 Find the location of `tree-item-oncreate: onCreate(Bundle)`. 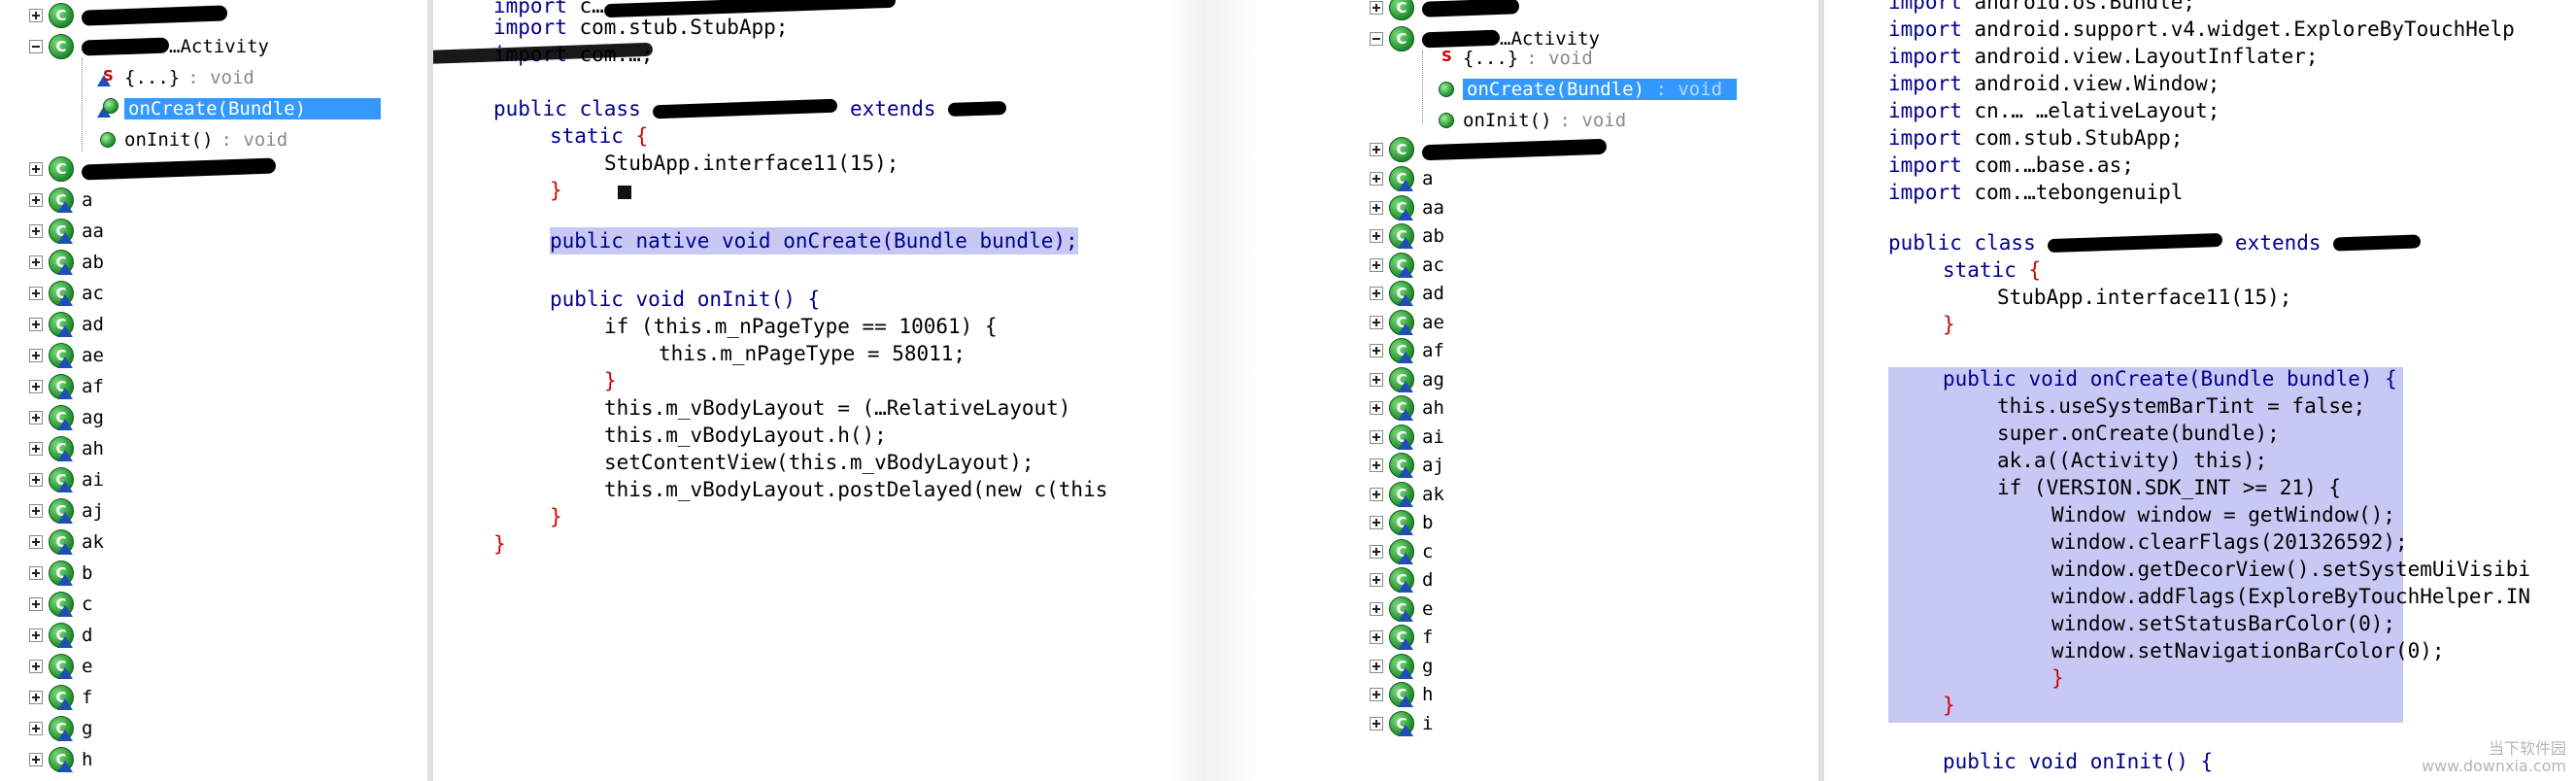

tree-item-oncreate: onCreate(Bundle) is located at coordinates (239, 109).